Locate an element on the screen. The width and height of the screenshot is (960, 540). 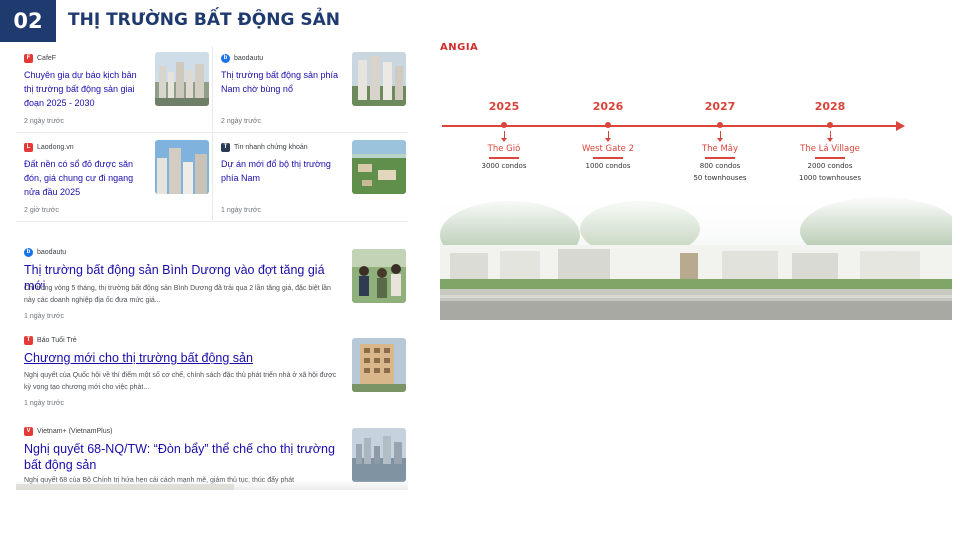
news-source-label: Laodong.vn is located at coordinates (55, 147).